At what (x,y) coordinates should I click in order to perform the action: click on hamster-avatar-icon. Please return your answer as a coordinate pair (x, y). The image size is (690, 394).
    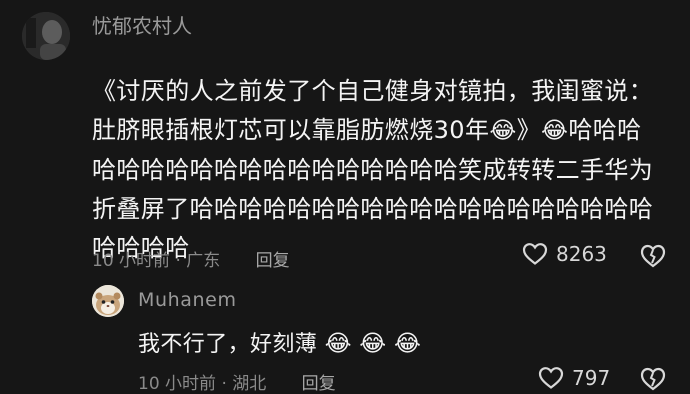
    Looking at the image, I should click on (108, 301).